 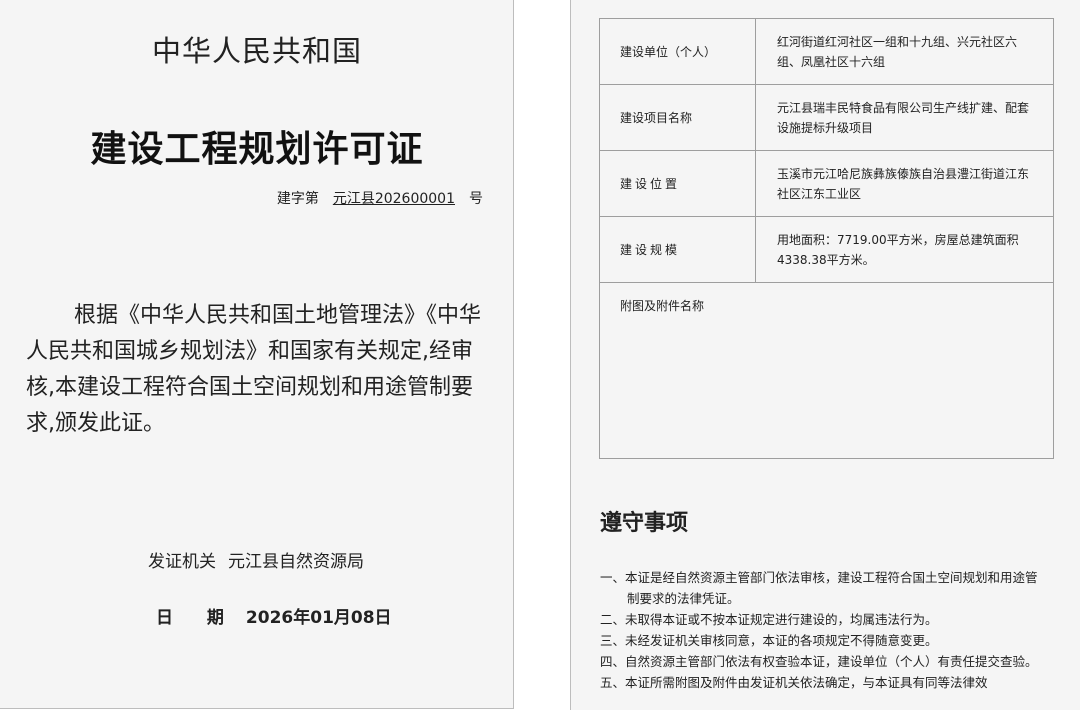 I want to click on row-value: 元江县瑞丰民特食品有限公司生产线扩建、配套设施提标升级项目, so click(x=904, y=117).